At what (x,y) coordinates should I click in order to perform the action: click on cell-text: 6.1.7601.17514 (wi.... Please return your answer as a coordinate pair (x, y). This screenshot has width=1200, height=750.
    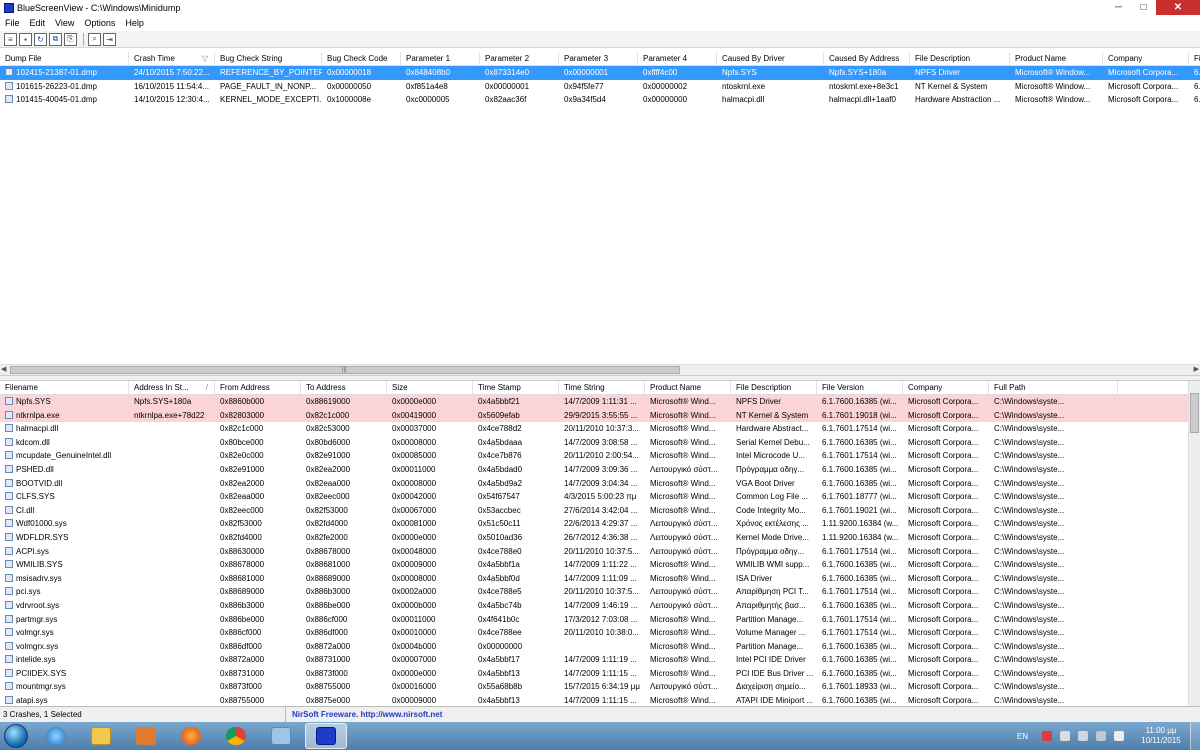
    Looking at the image, I should click on (859, 551).